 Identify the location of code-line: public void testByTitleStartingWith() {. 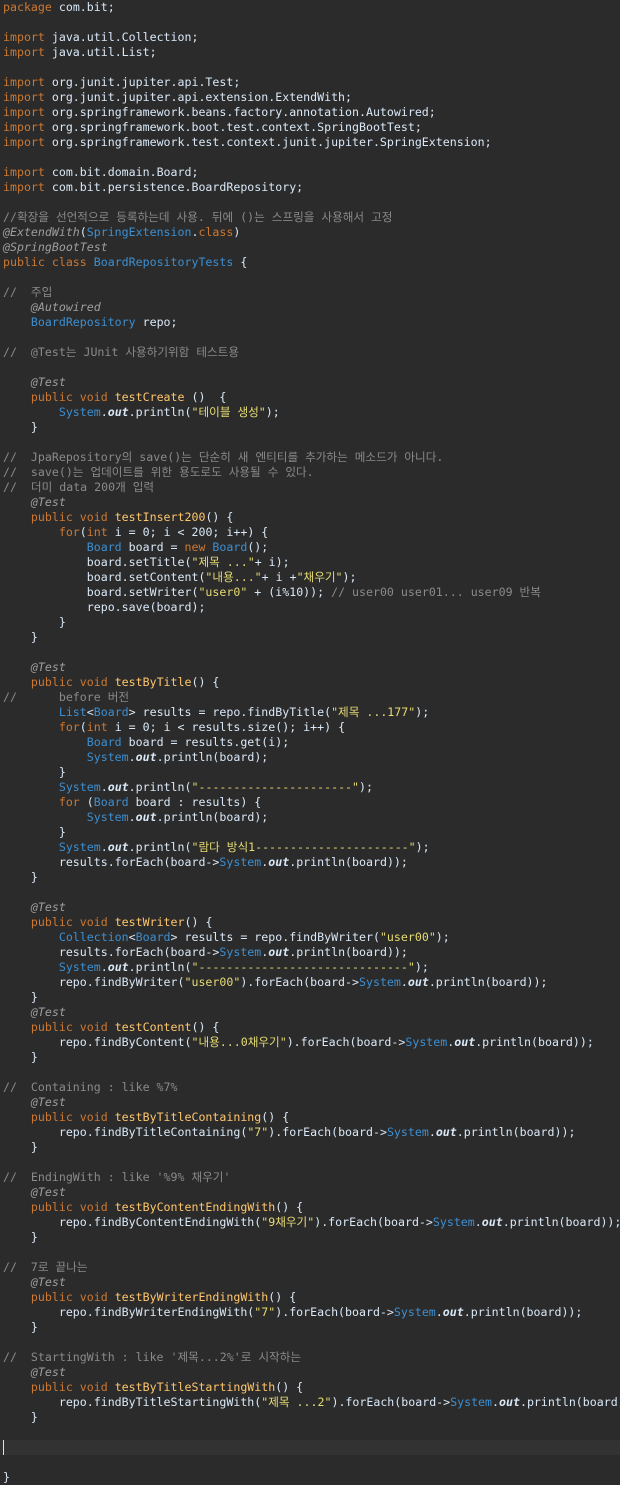
(311, 1387).